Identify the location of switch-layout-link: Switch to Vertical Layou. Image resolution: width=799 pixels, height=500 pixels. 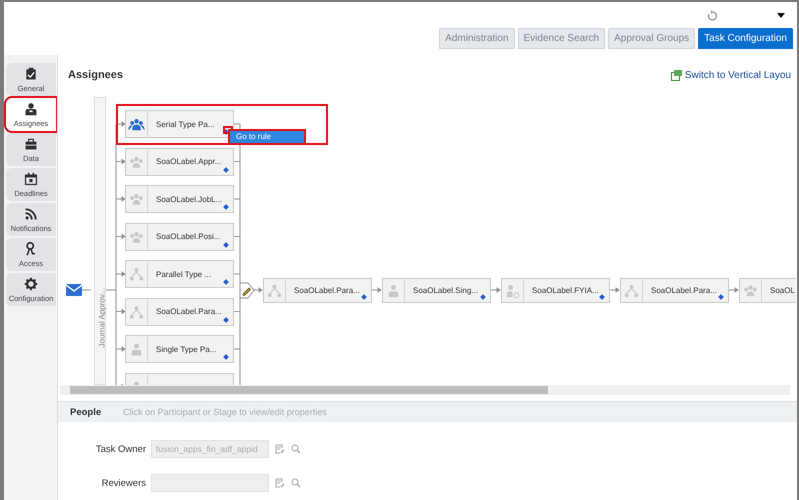
(730, 75).